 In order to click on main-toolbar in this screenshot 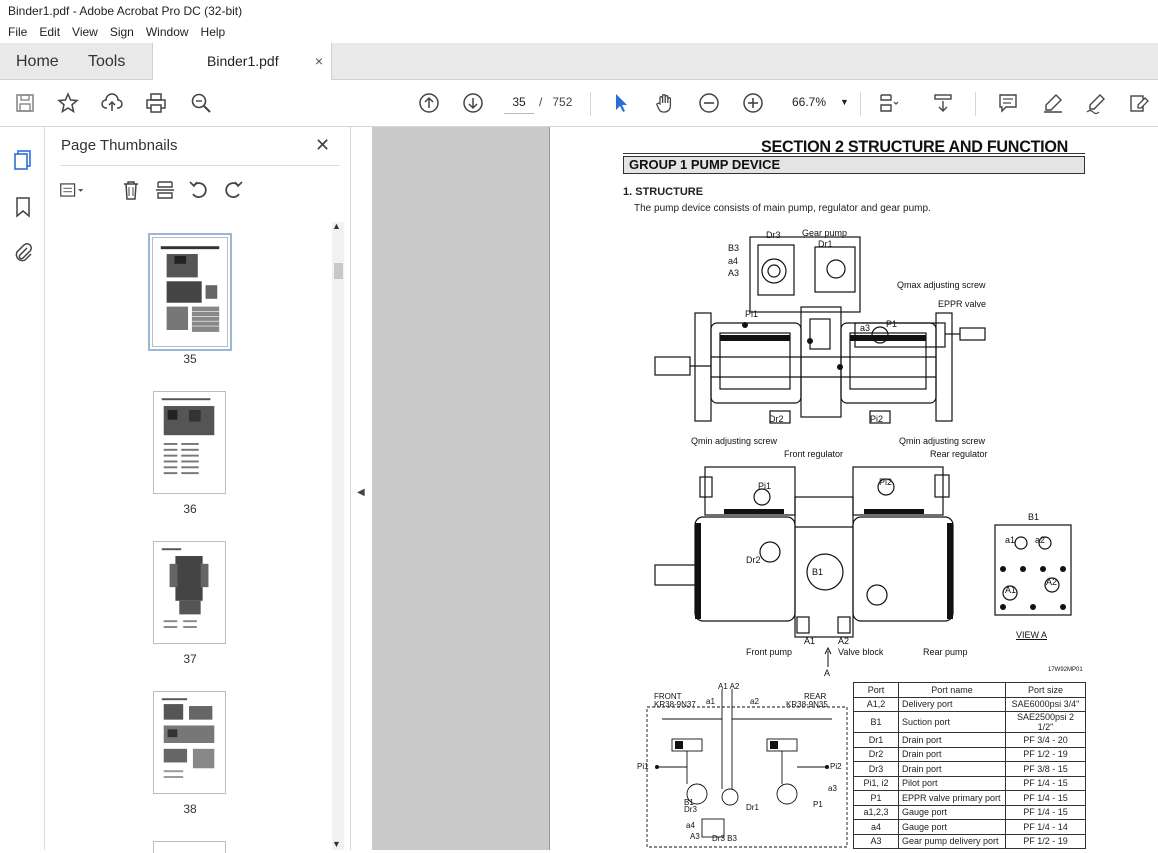, I will do `click(579, 103)`.